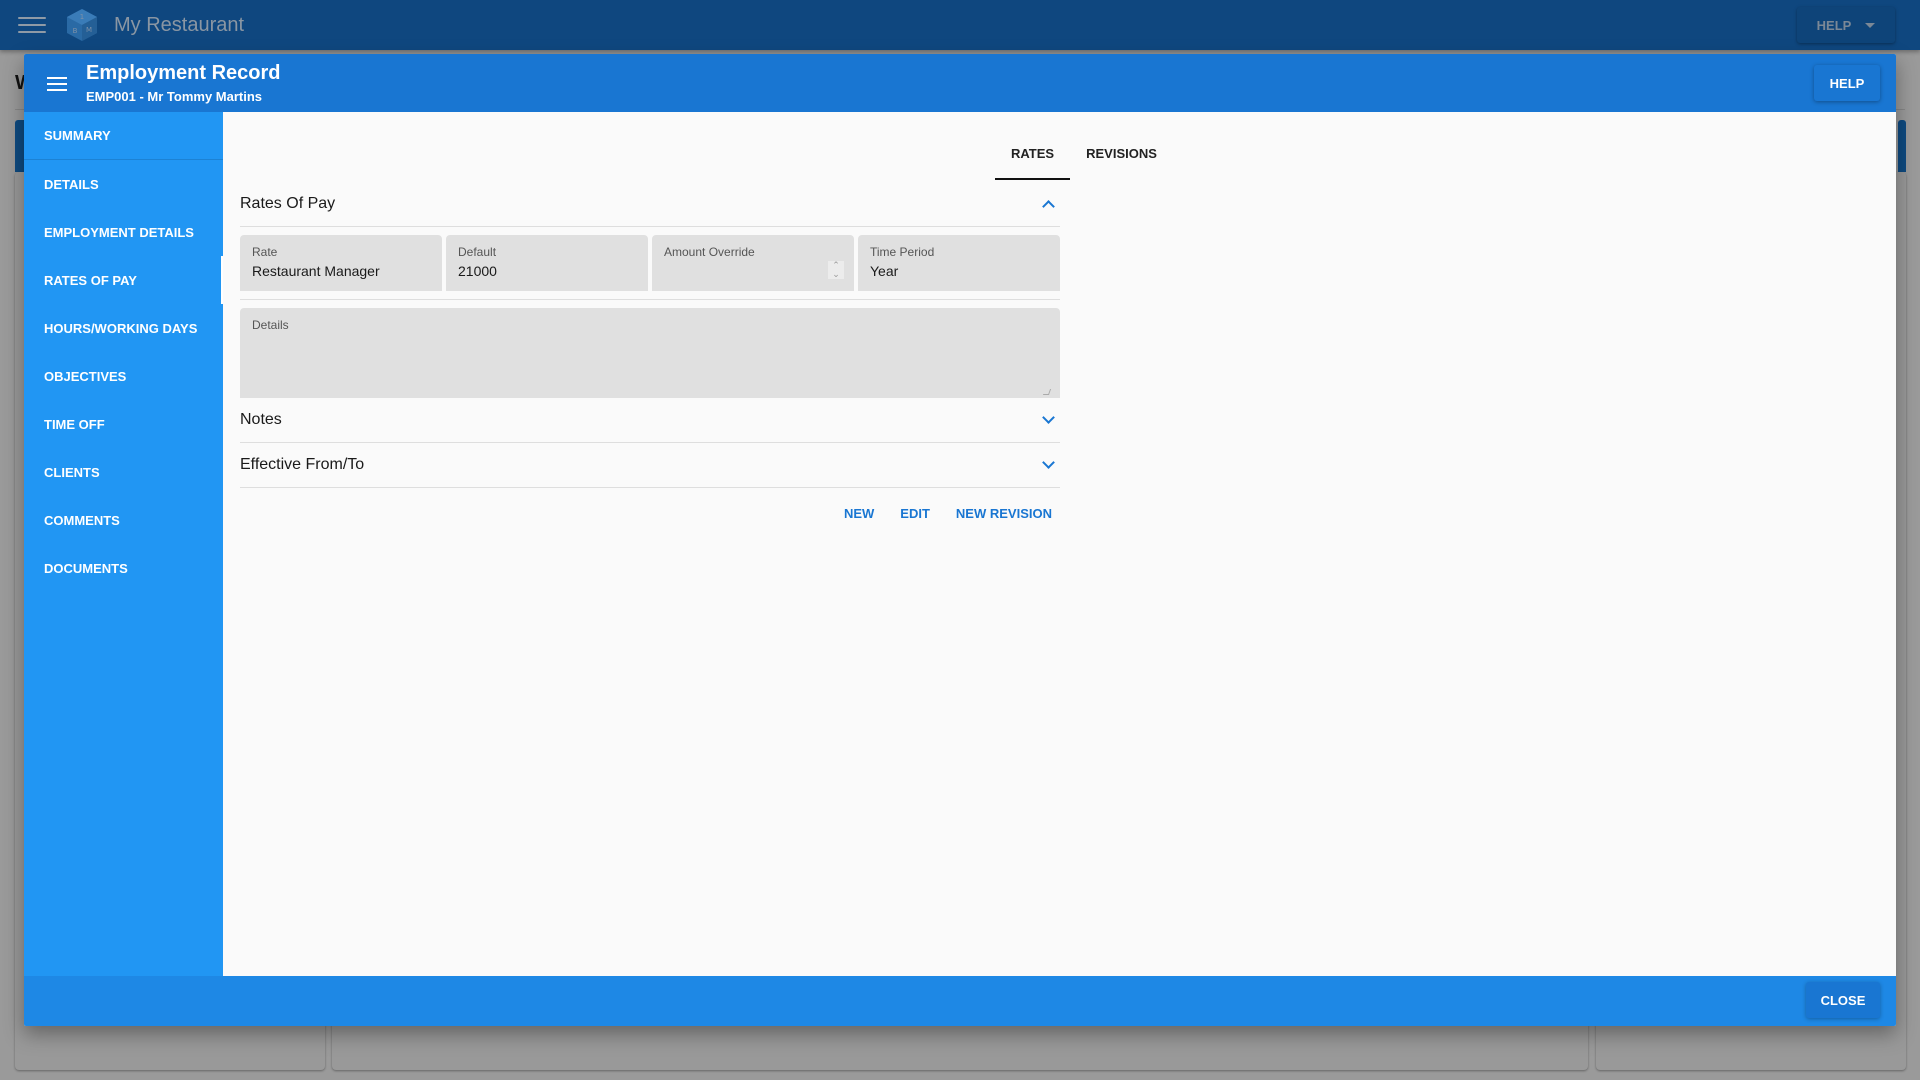 The width and height of the screenshot is (1920, 1080). Describe the element at coordinates (902, 252) in the screenshot. I see `field-label: Time Period` at that location.